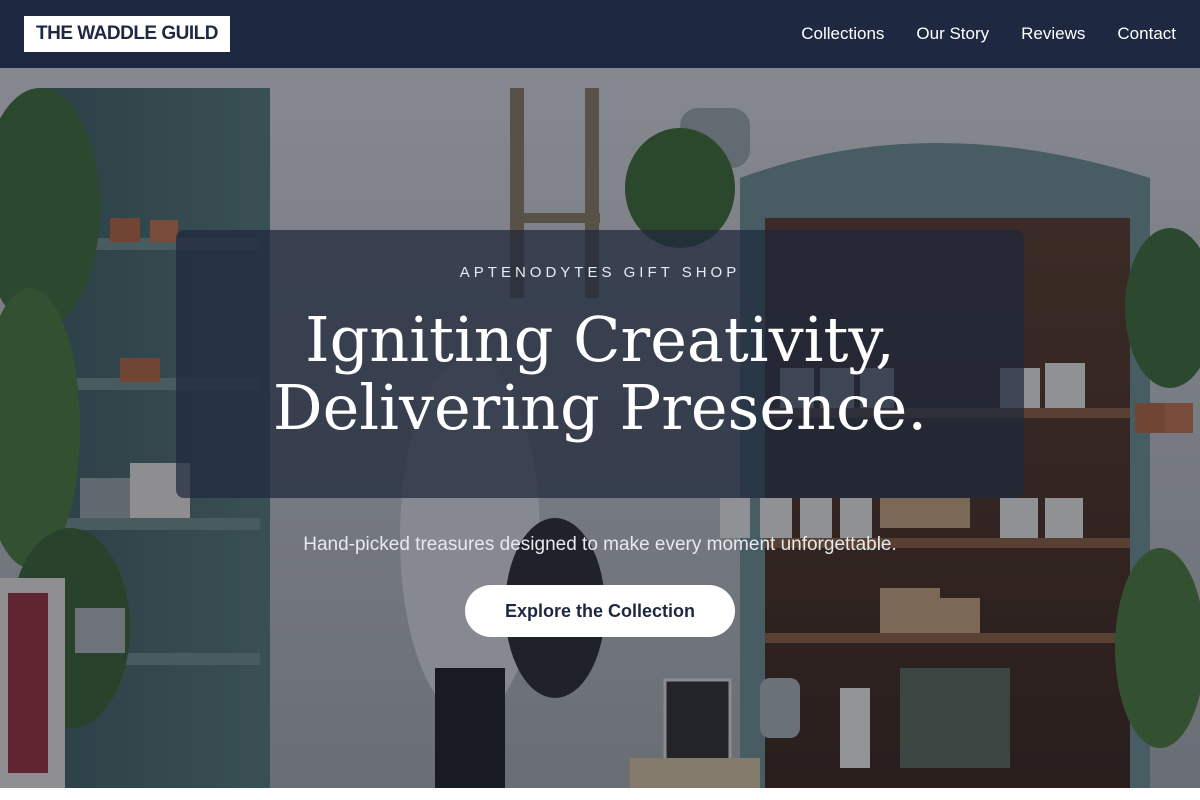  What do you see at coordinates (600, 794) in the screenshot?
I see `page-bottom-strip` at bounding box center [600, 794].